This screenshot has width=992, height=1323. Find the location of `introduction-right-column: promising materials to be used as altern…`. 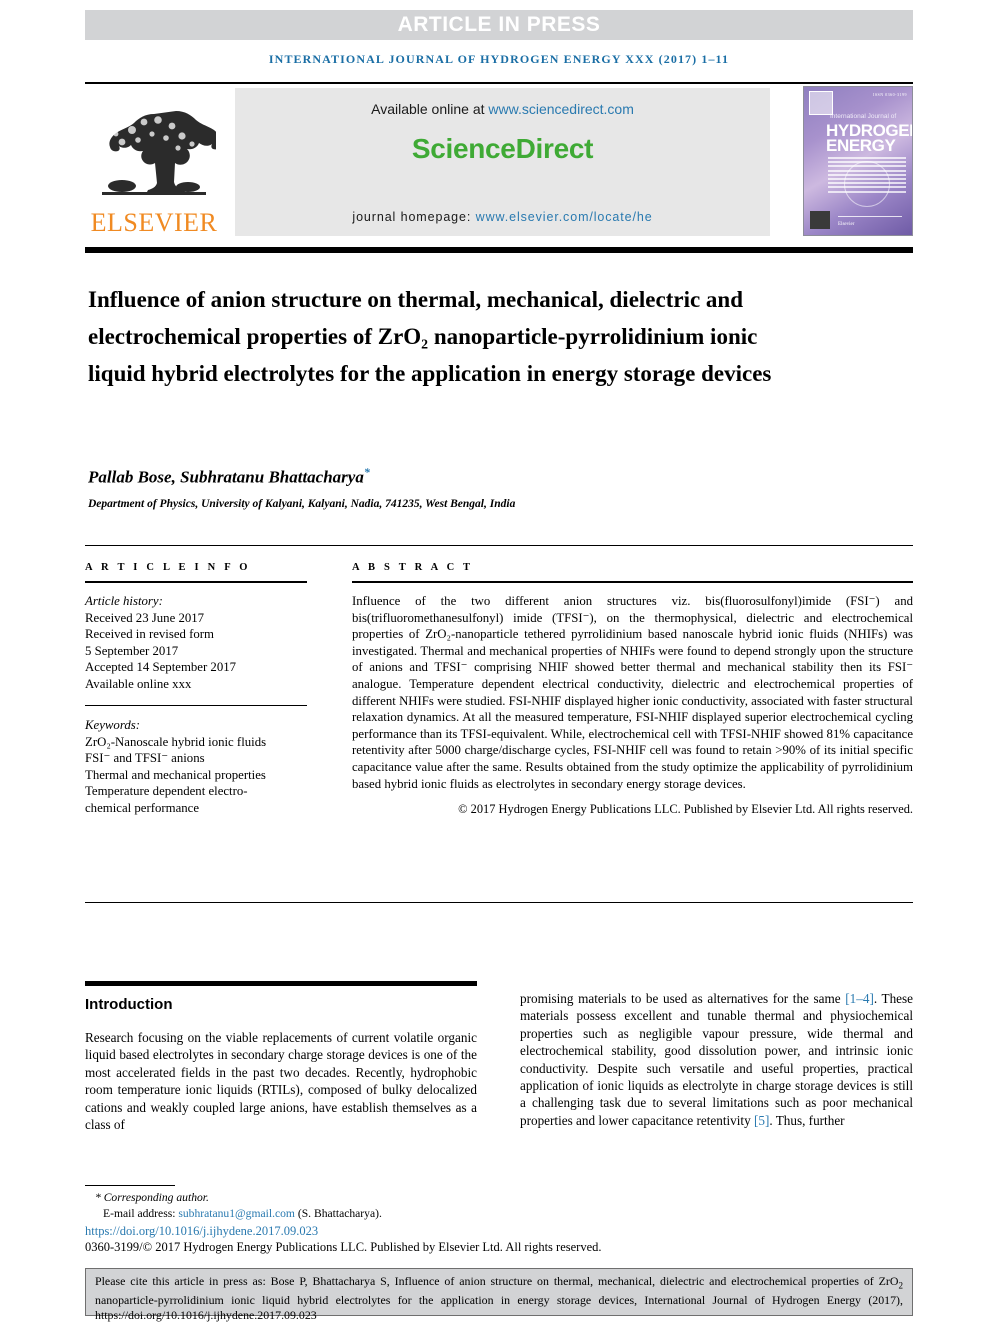

introduction-right-column: promising materials to be used as altern… is located at coordinates (716, 1059).